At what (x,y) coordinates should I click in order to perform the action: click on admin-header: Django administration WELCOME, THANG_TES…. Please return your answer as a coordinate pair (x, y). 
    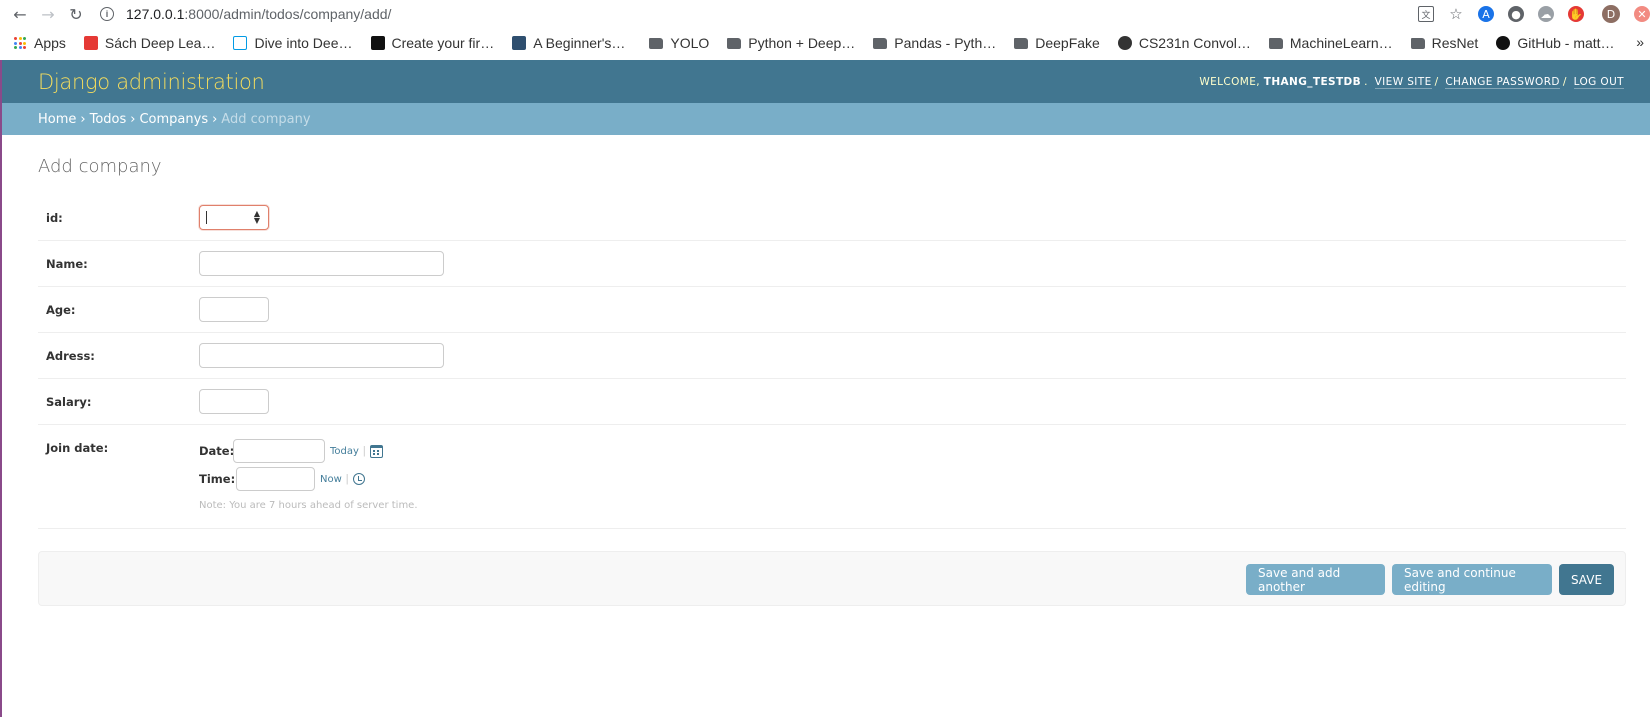
    Looking at the image, I should click on (825, 81).